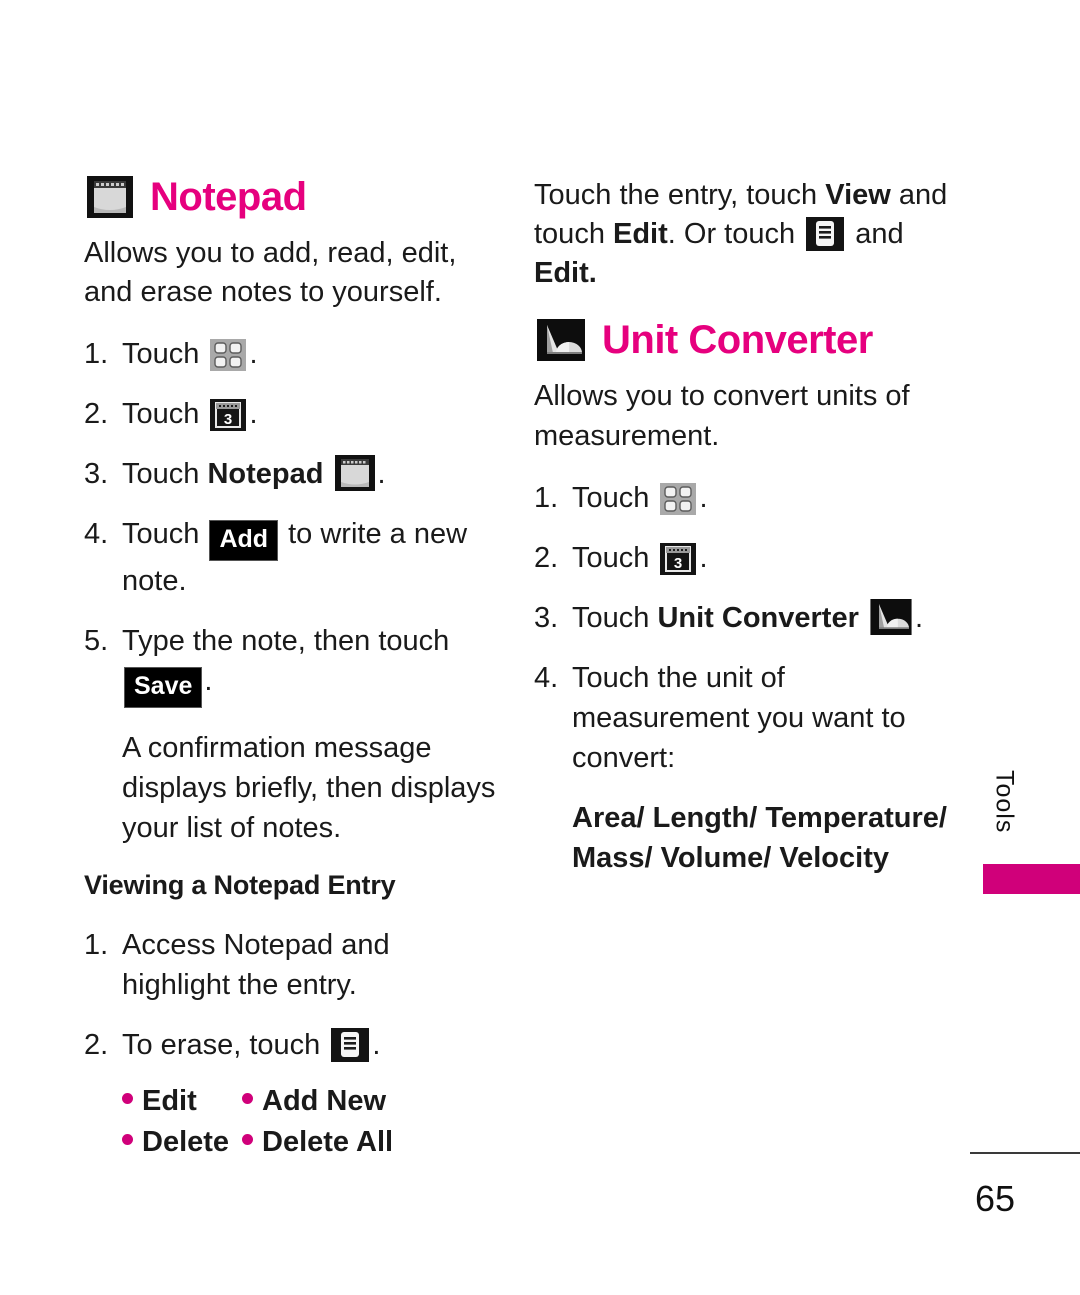 The image size is (1080, 1295). I want to click on notepad-options-bullets: Edit Add New Delete Delete All, so click(294, 1122).